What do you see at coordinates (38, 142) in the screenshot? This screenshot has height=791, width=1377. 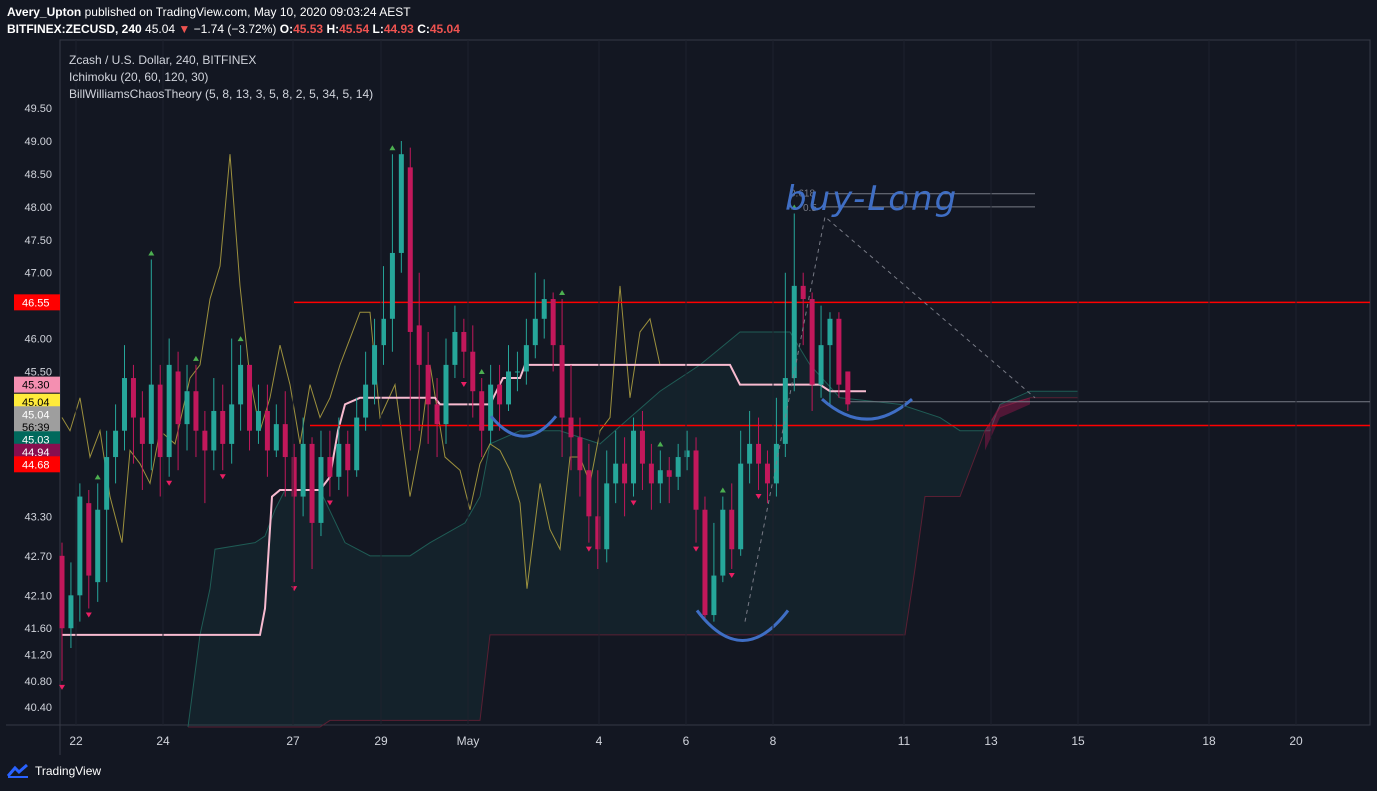 I see `price-tick-label: 49.00` at bounding box center [38, 142].